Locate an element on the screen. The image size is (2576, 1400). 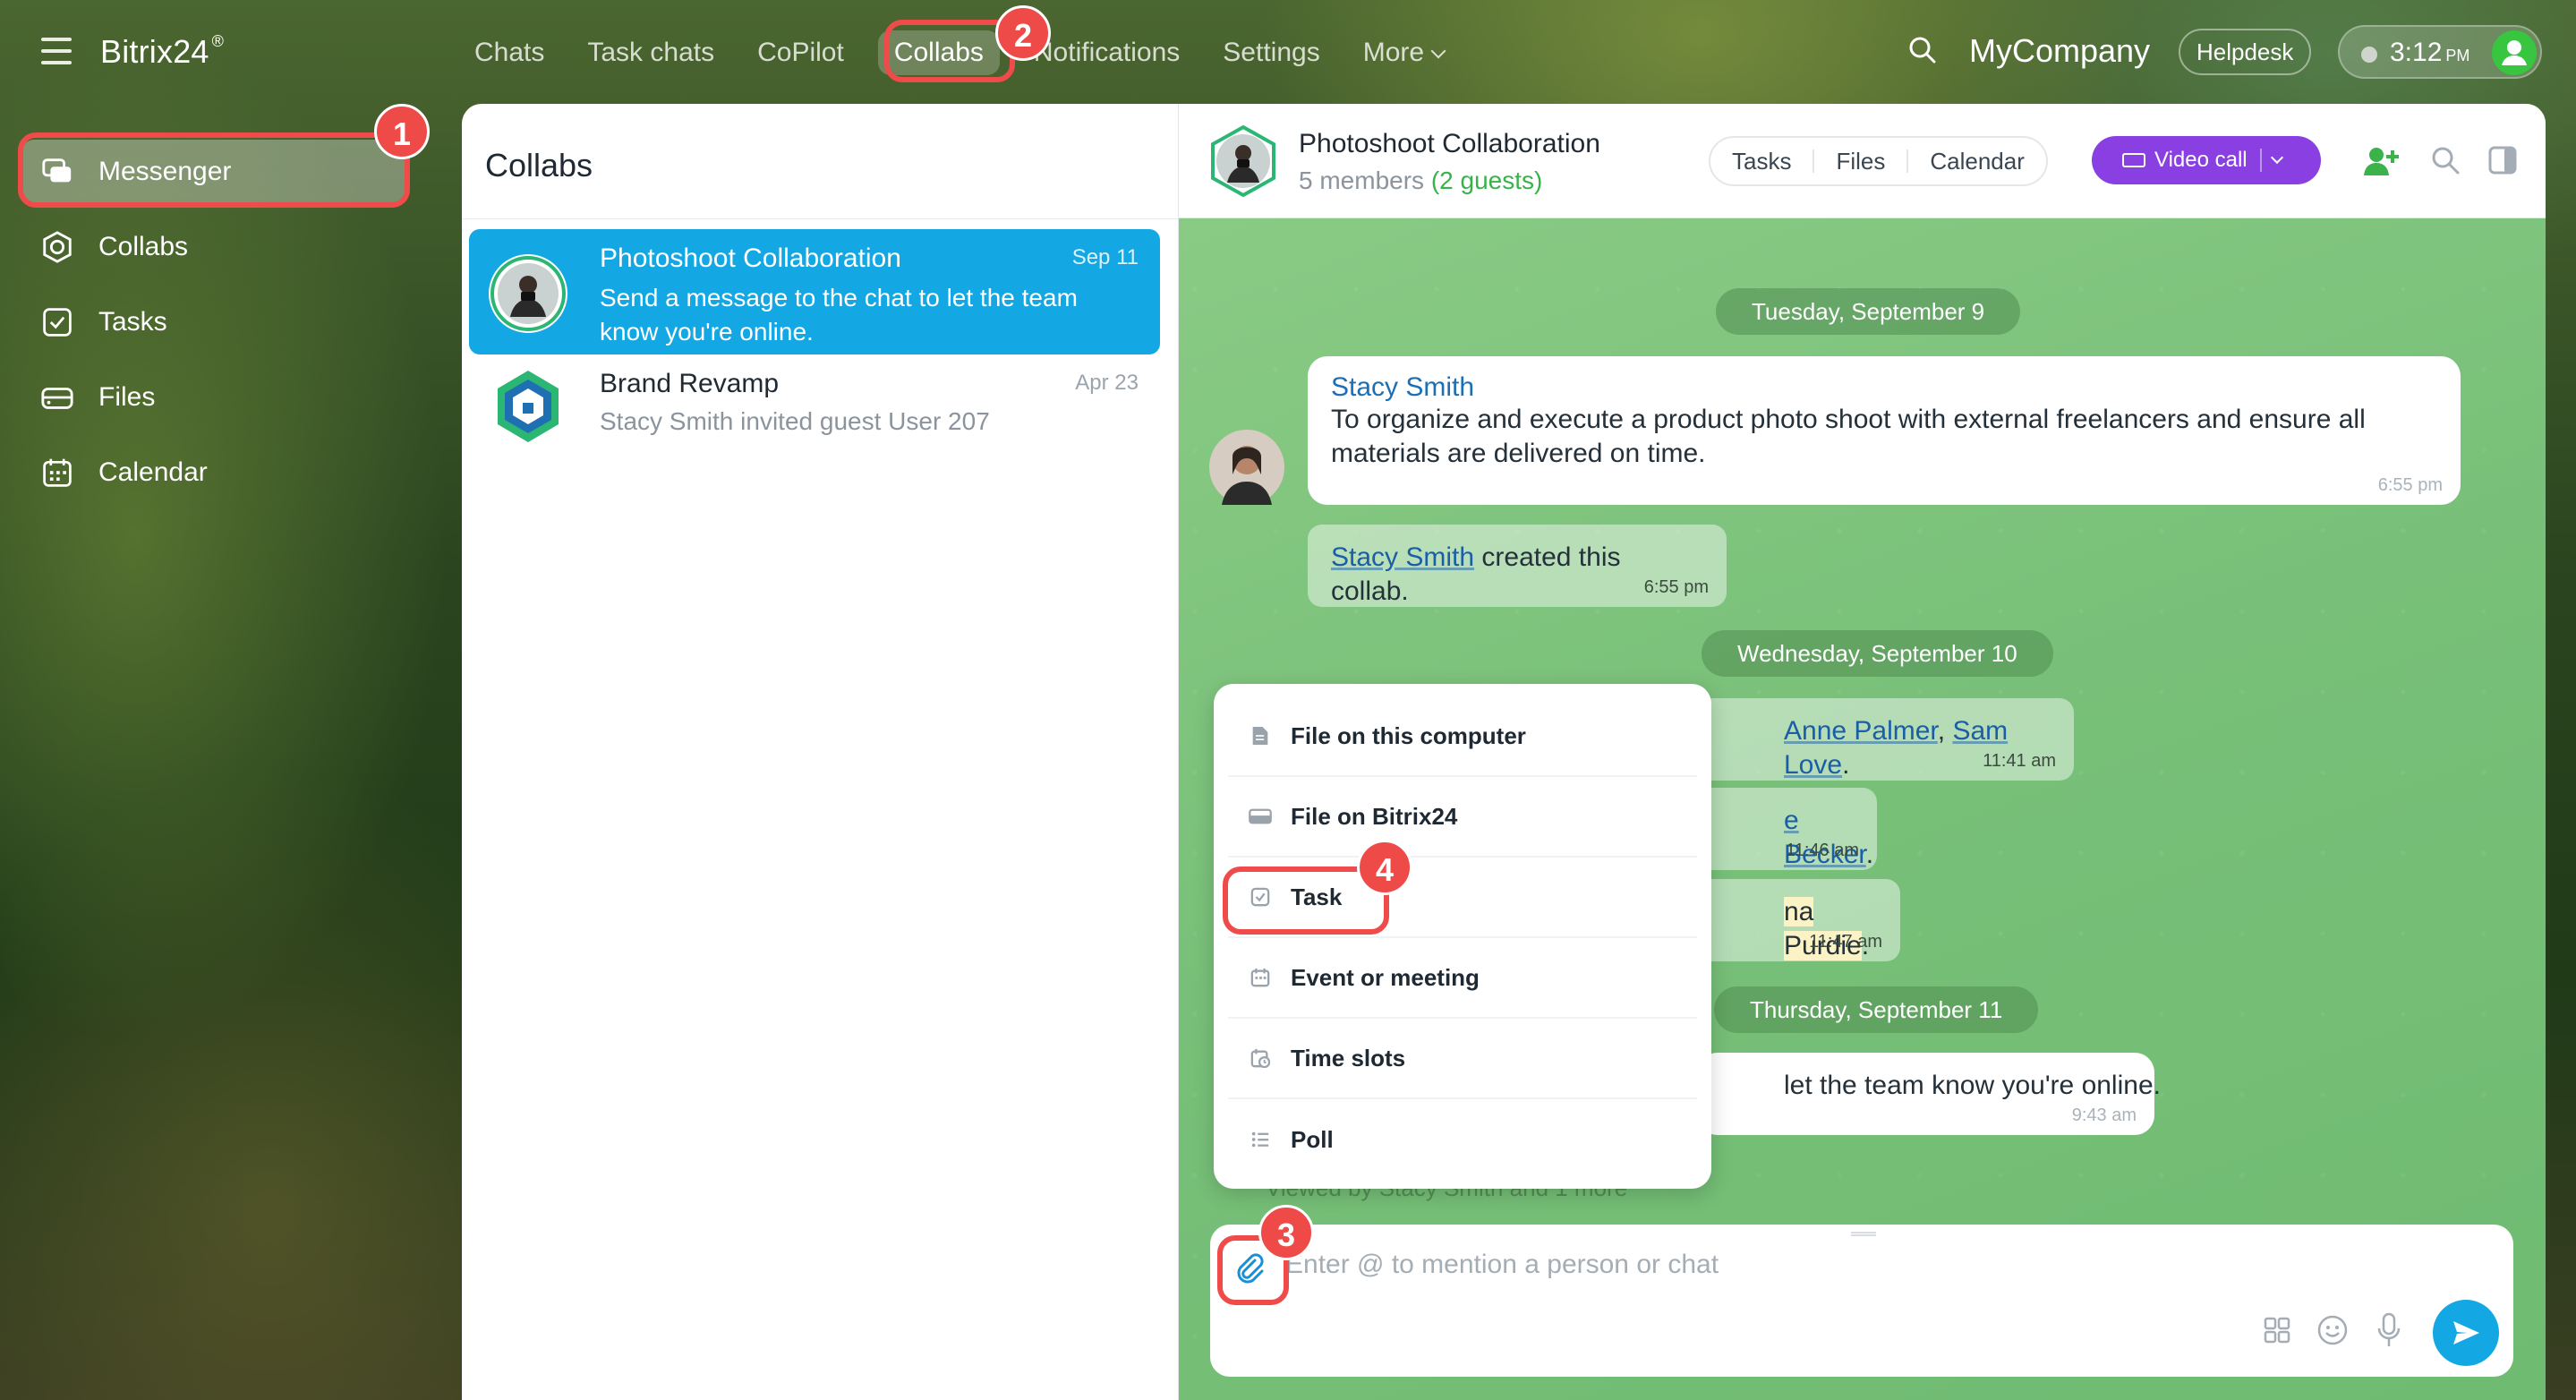
nav-more: More is located at coordinates (1403, 52).